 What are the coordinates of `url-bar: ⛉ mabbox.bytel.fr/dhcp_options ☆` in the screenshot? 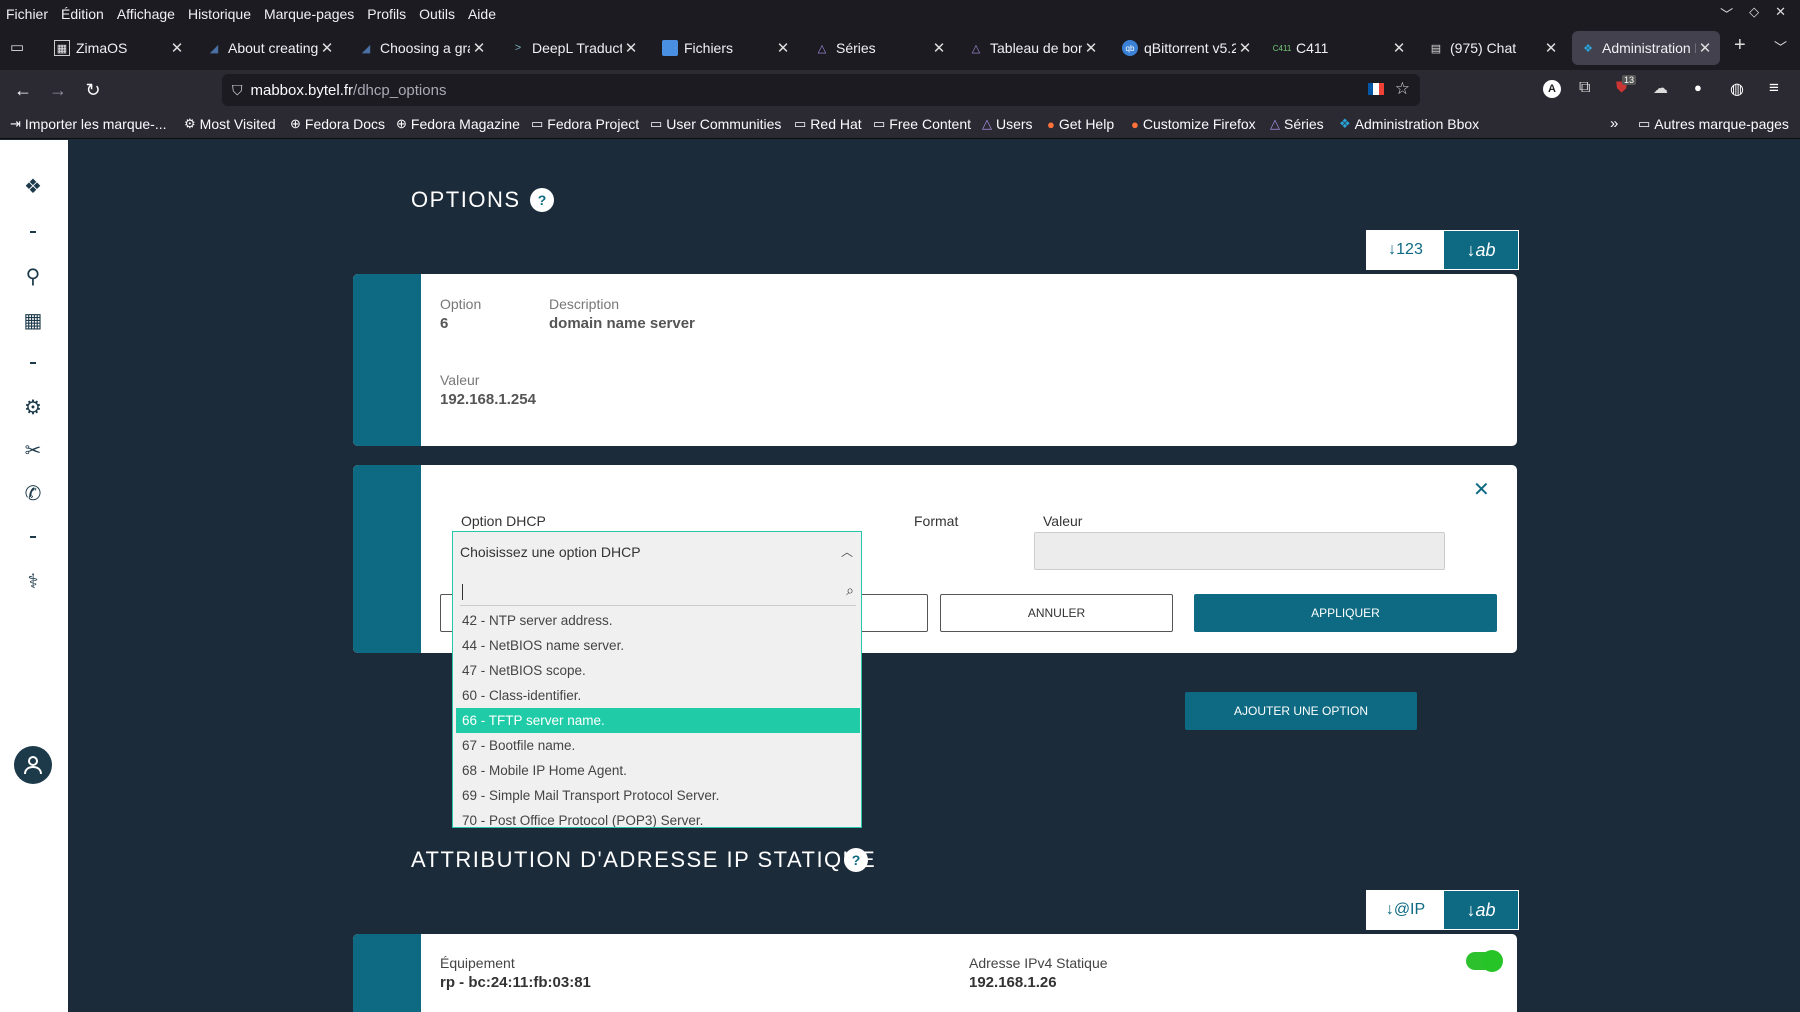 It's located at (821, 90).